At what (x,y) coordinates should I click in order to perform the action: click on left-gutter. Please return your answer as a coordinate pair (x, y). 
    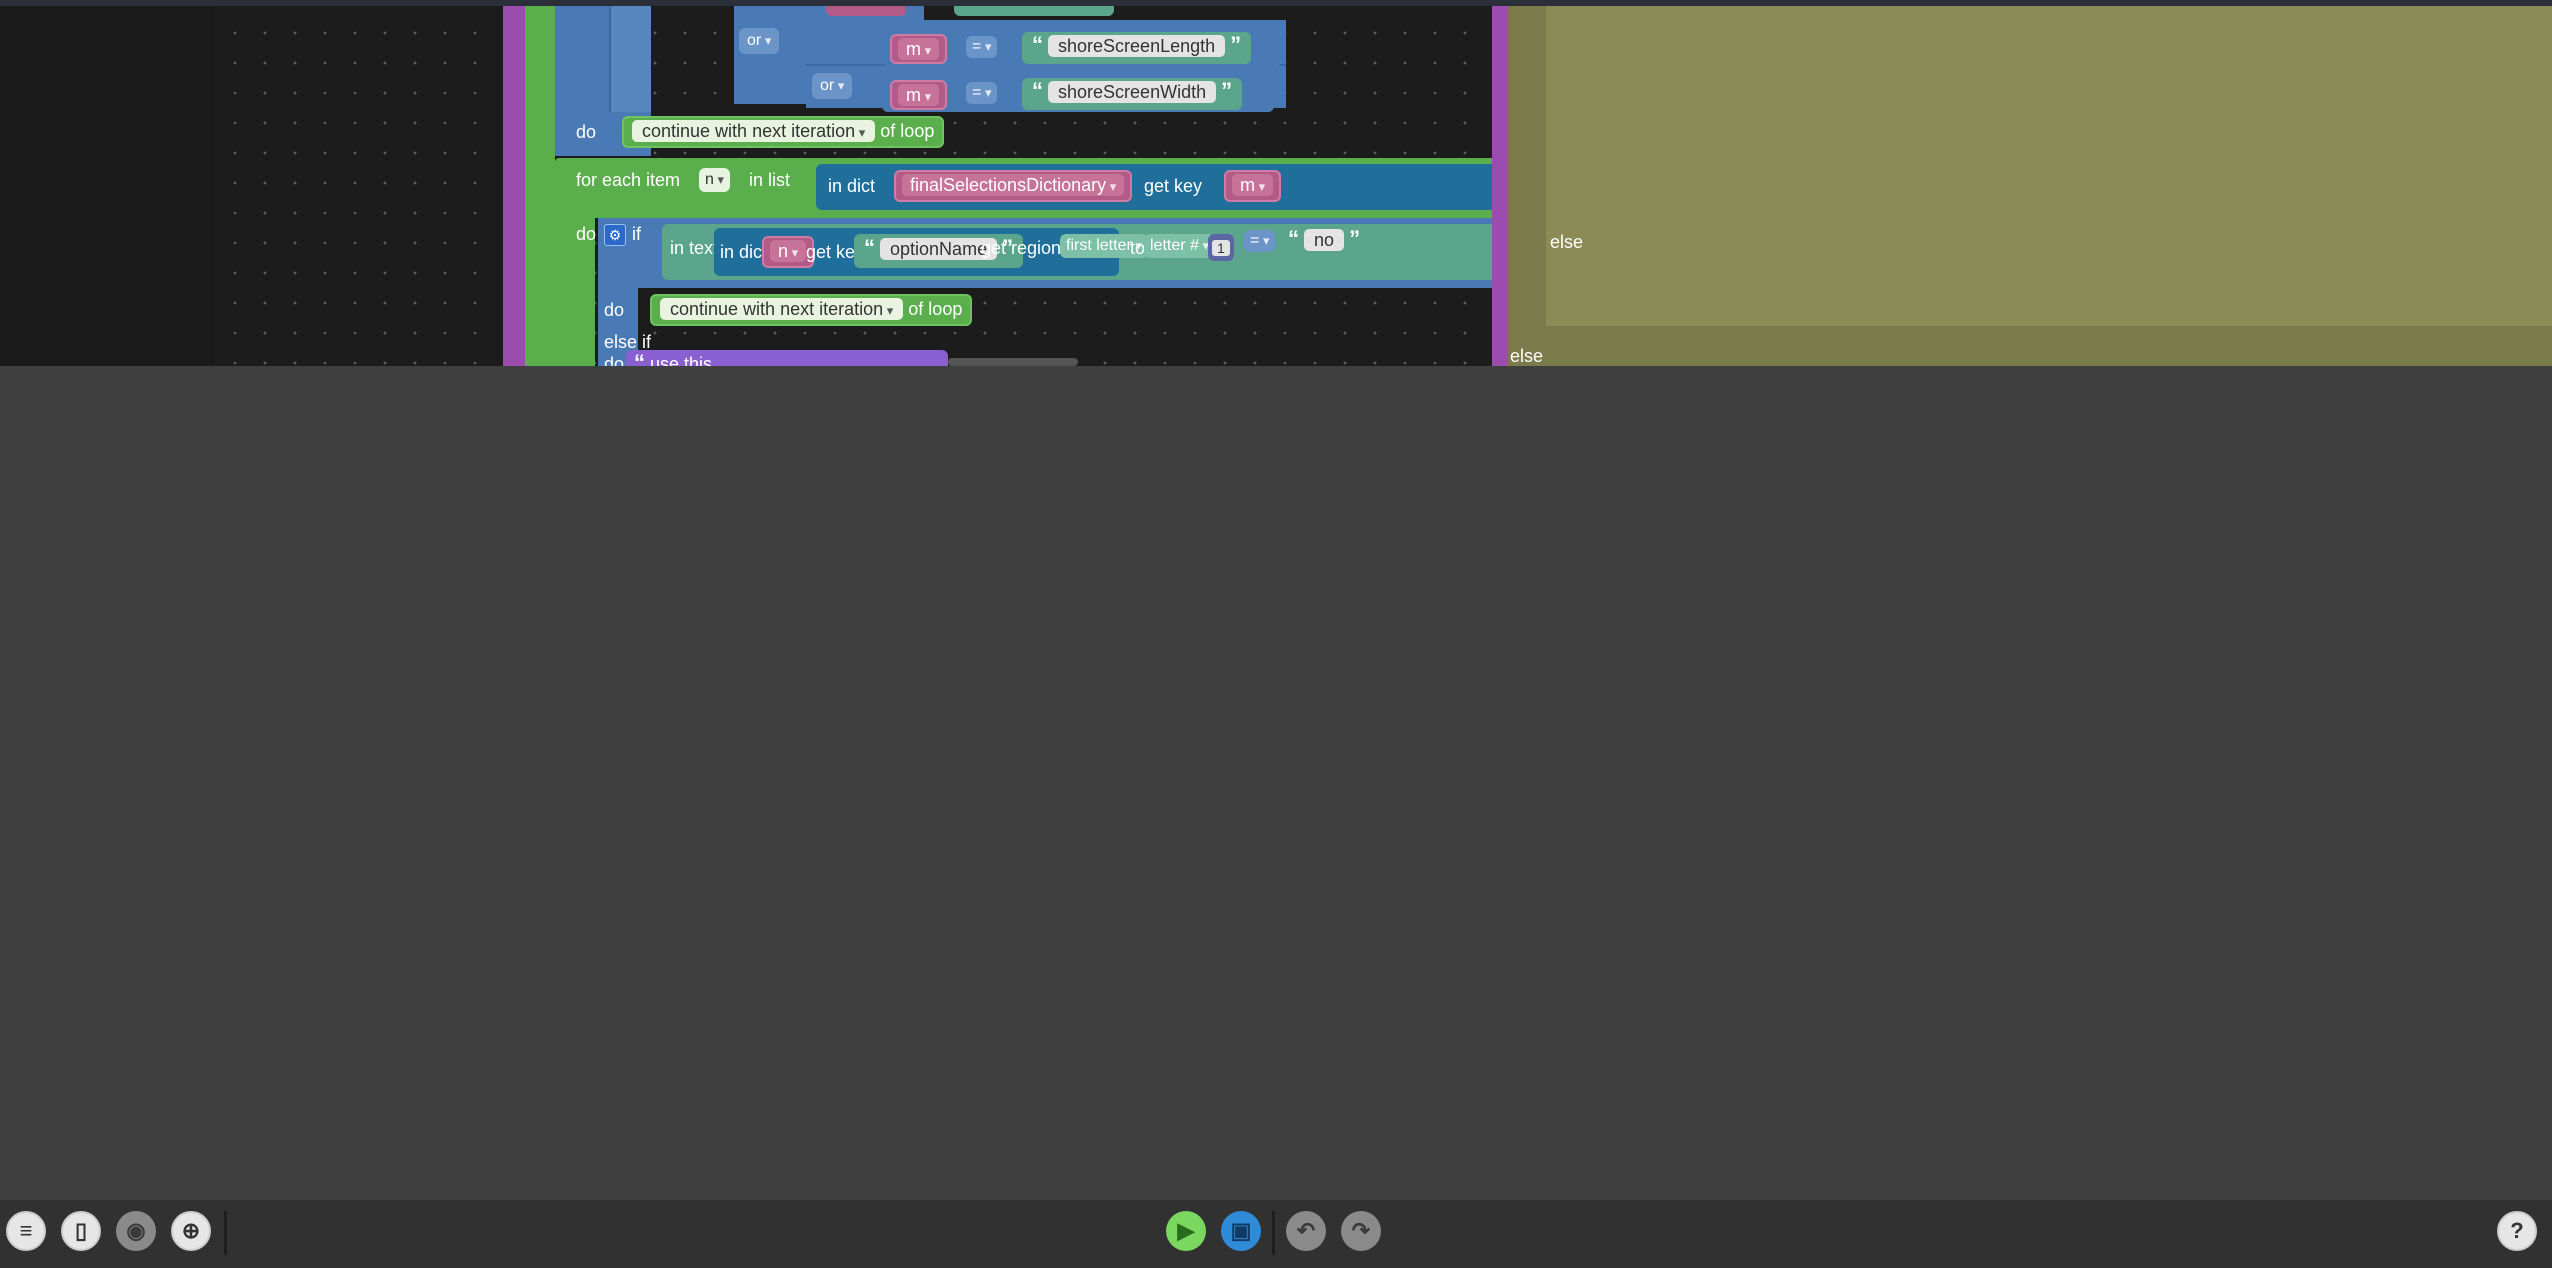
    Looking at the image, I should click on (107, 186).